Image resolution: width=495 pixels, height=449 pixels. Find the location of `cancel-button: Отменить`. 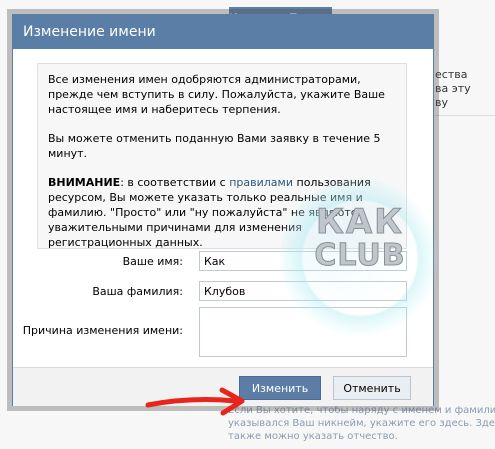

cancel-button: Отменить is located at coordinates (372, 388).